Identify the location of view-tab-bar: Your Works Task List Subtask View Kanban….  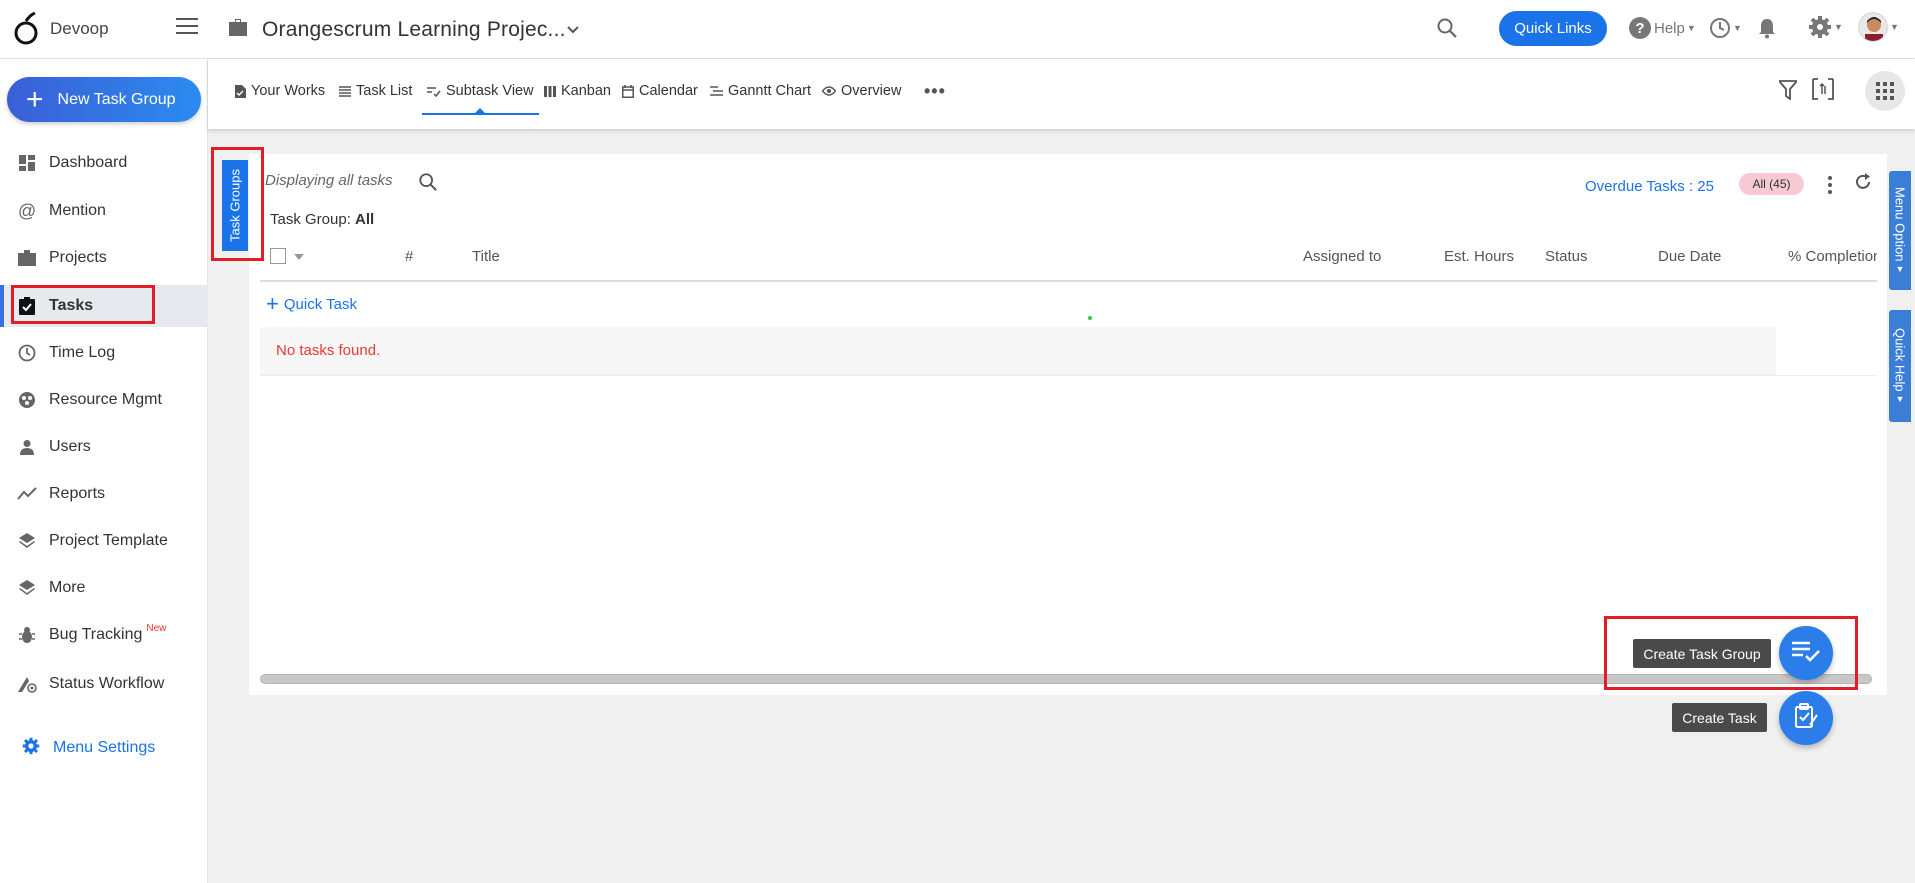
(1061, 94).